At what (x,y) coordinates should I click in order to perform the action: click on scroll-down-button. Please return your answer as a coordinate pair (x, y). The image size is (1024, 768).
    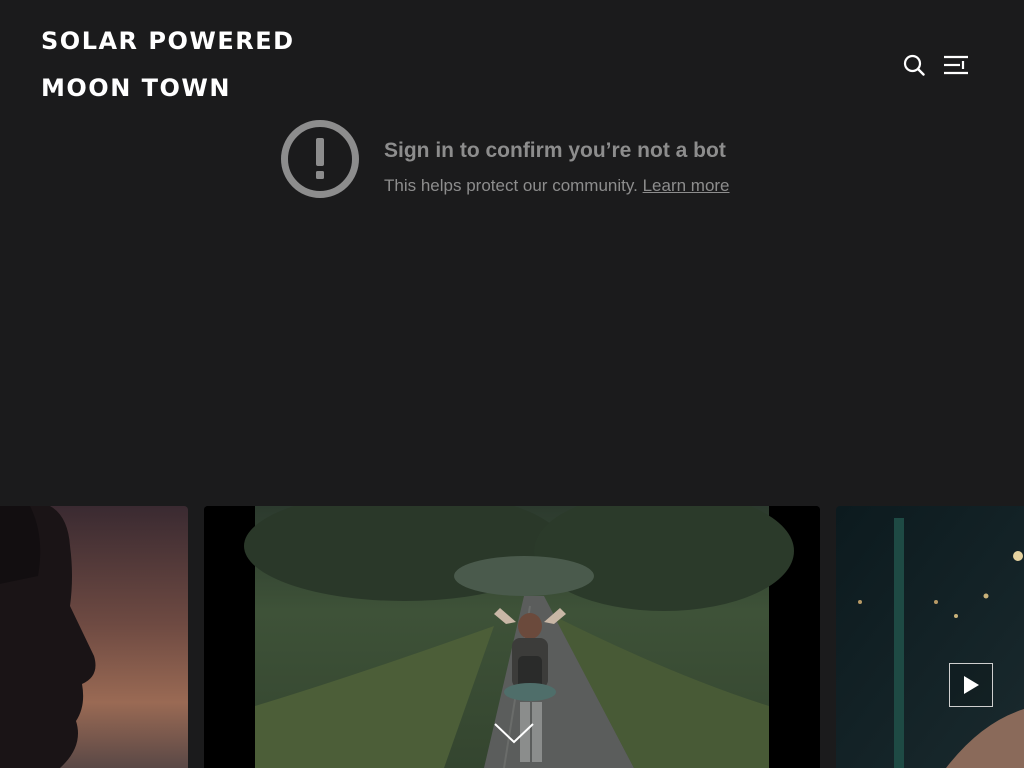
    Looking at the image, I should click on (514, 734).